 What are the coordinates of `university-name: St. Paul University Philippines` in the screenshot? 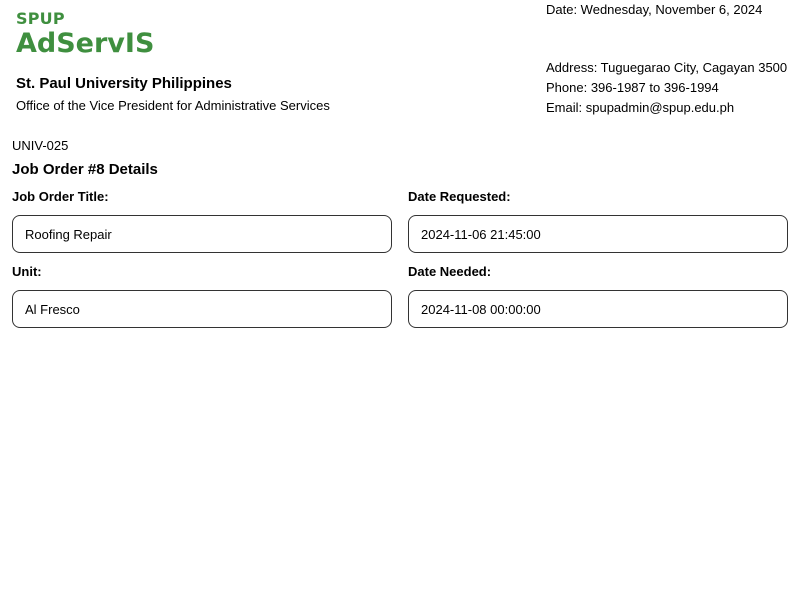 It's located at (124, 83).